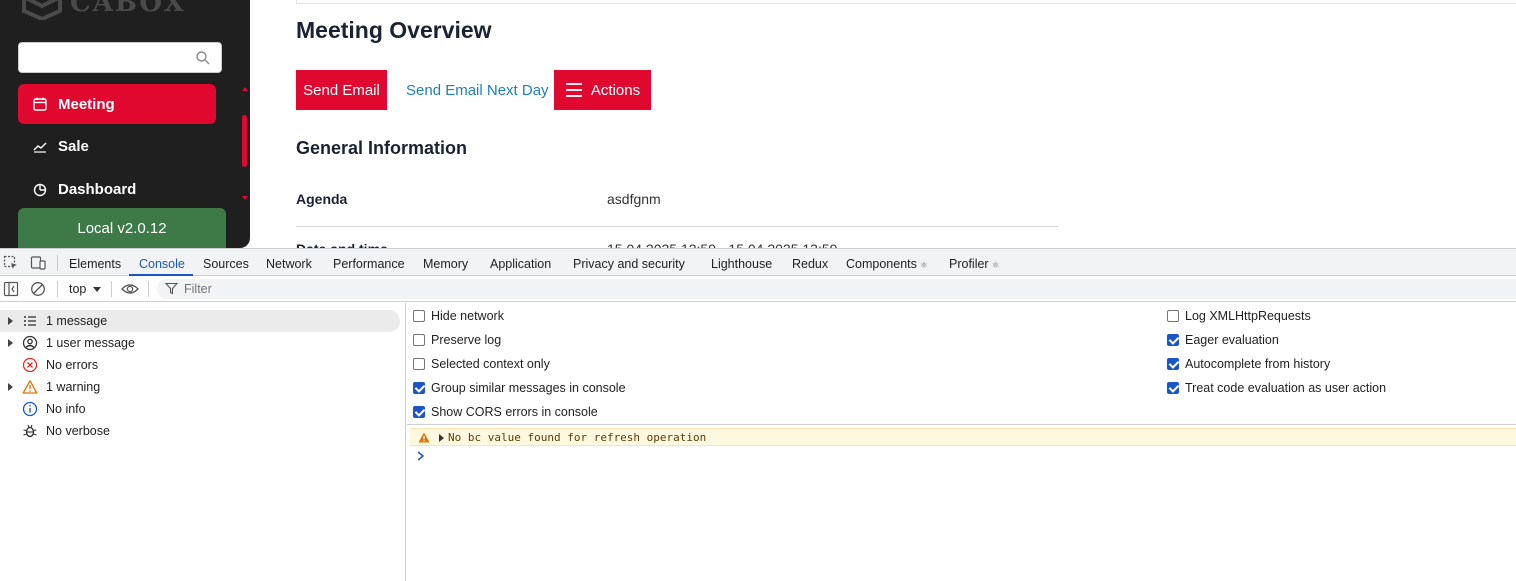 This screenshot has height=581, width=1516. What do you see at coordinates (245, 89) in the screenshot?
I see `scroll-up-arrow` at bounding box center [245, 89].